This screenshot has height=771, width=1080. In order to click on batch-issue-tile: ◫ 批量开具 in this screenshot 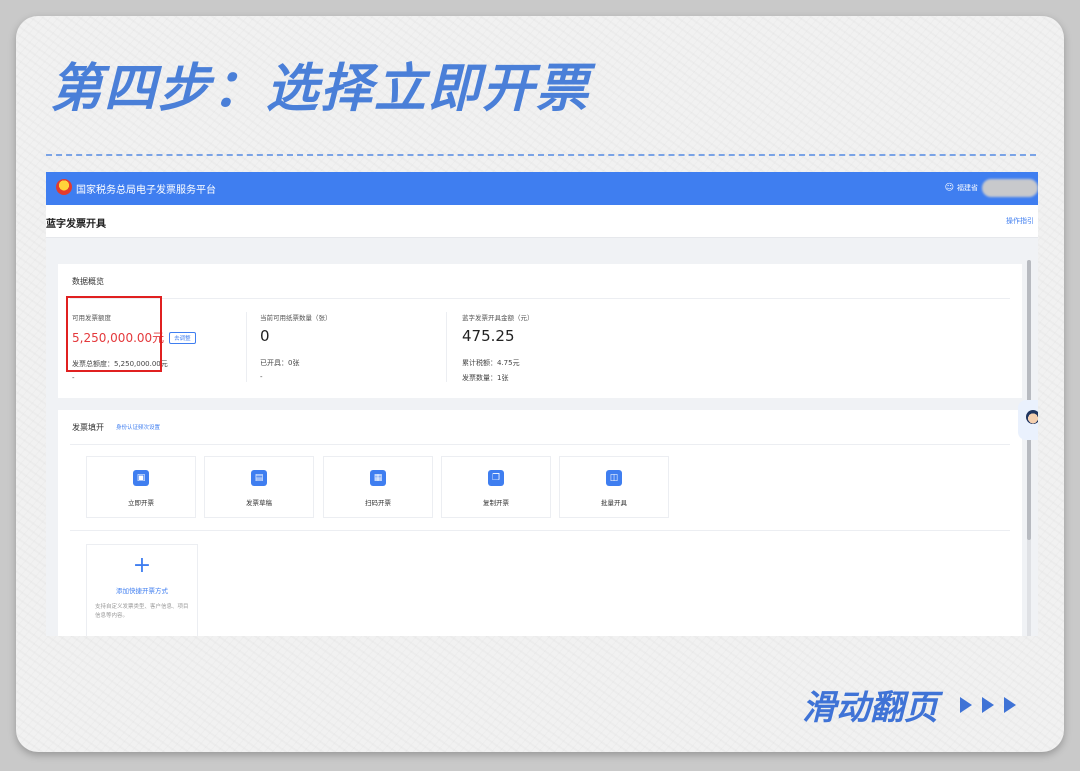, I will do `click(614, 487)`.